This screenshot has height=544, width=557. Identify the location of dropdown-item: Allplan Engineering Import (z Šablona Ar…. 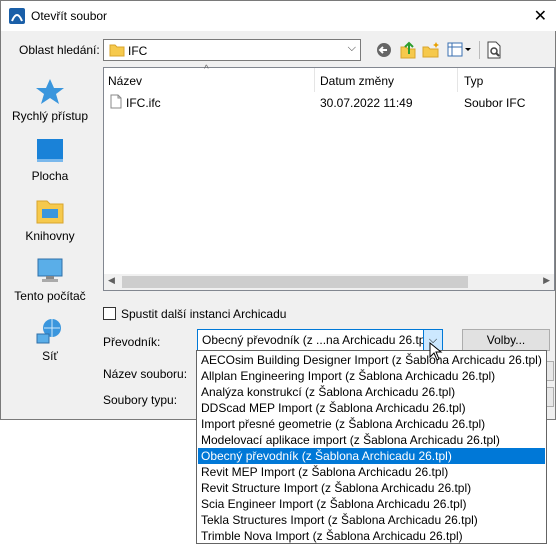
(371, 376).